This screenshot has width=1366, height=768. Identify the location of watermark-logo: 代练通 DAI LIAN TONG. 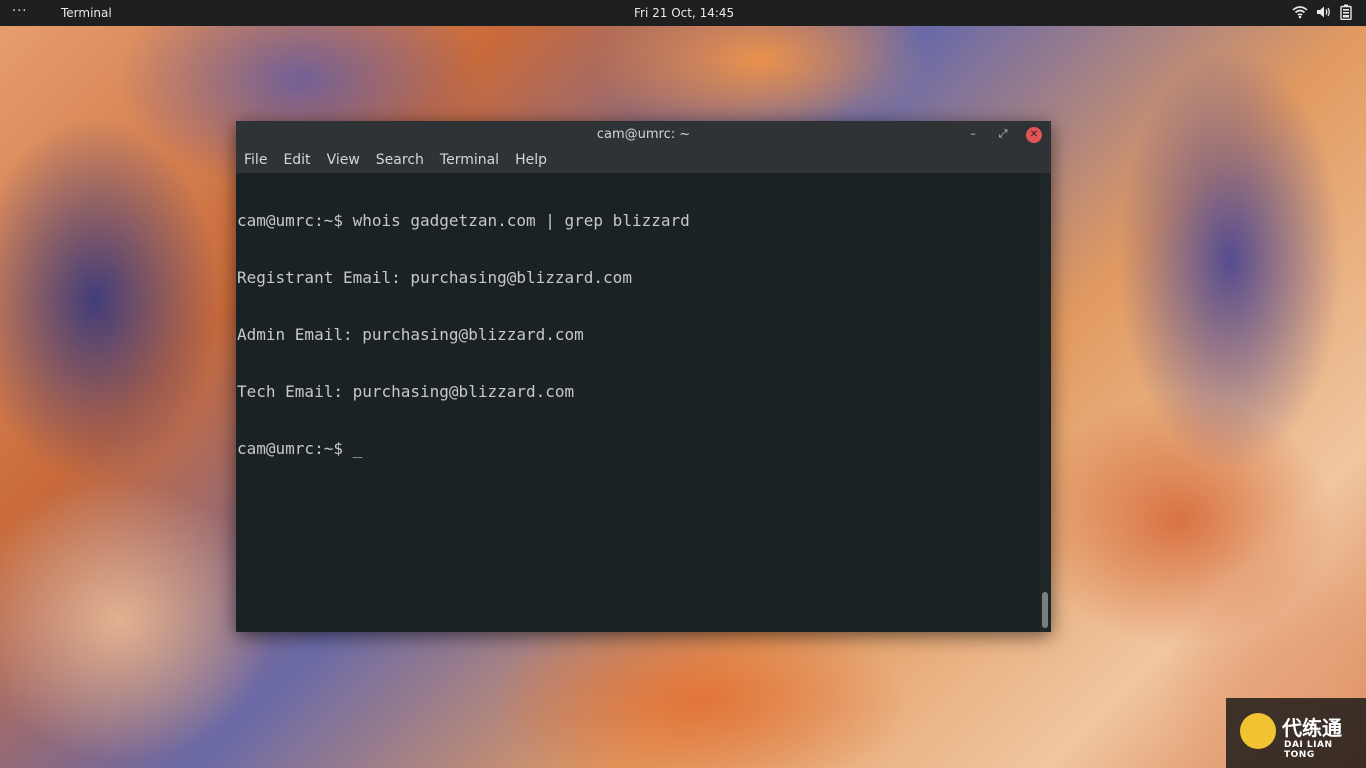
(1296, 733).